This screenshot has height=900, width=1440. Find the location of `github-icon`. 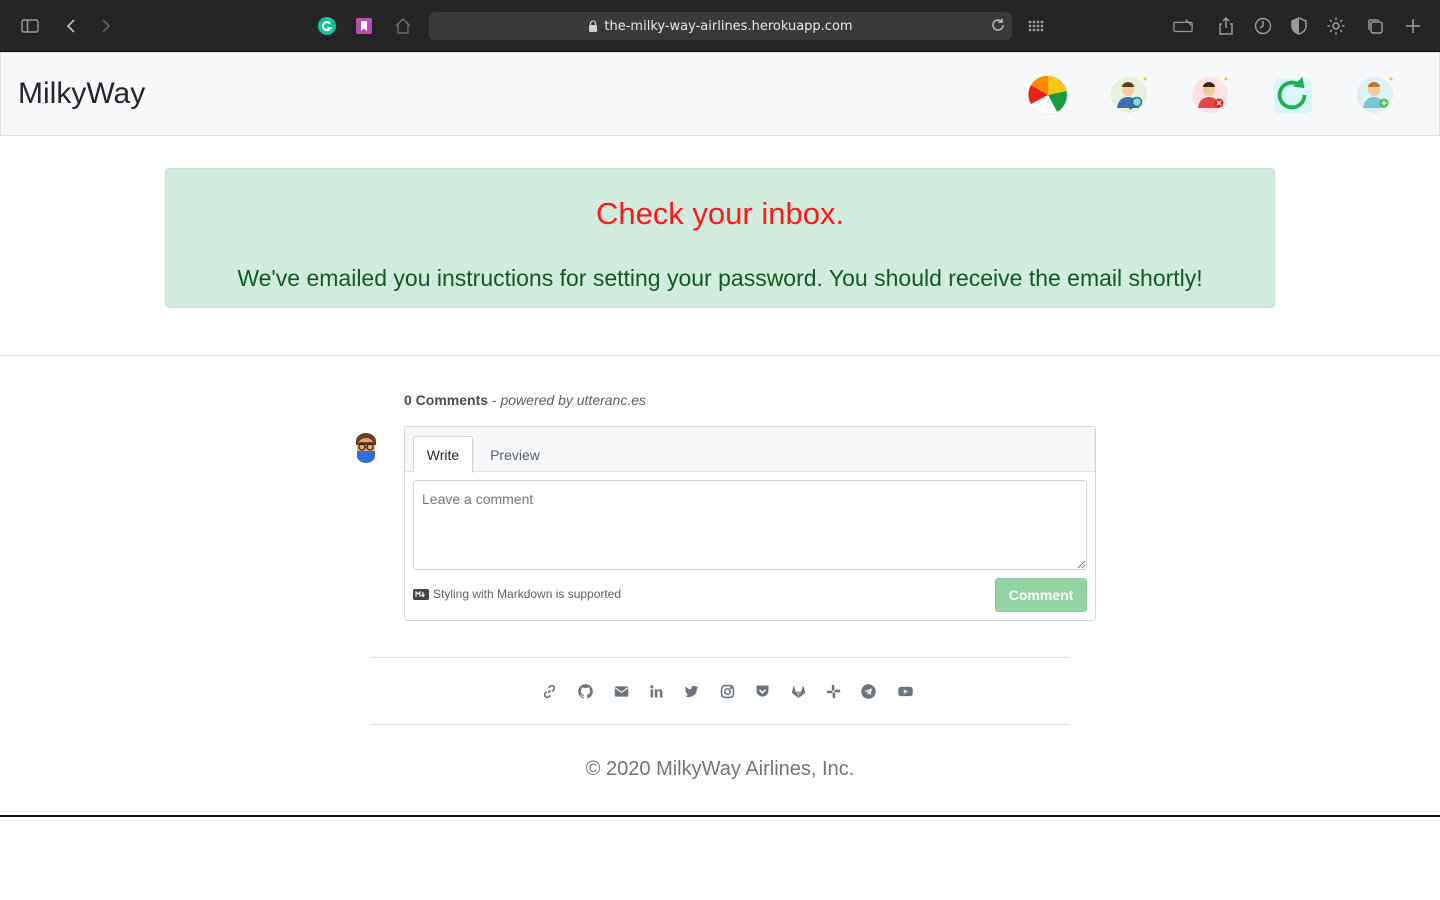

github-icon is located at coordinates (585, 691).